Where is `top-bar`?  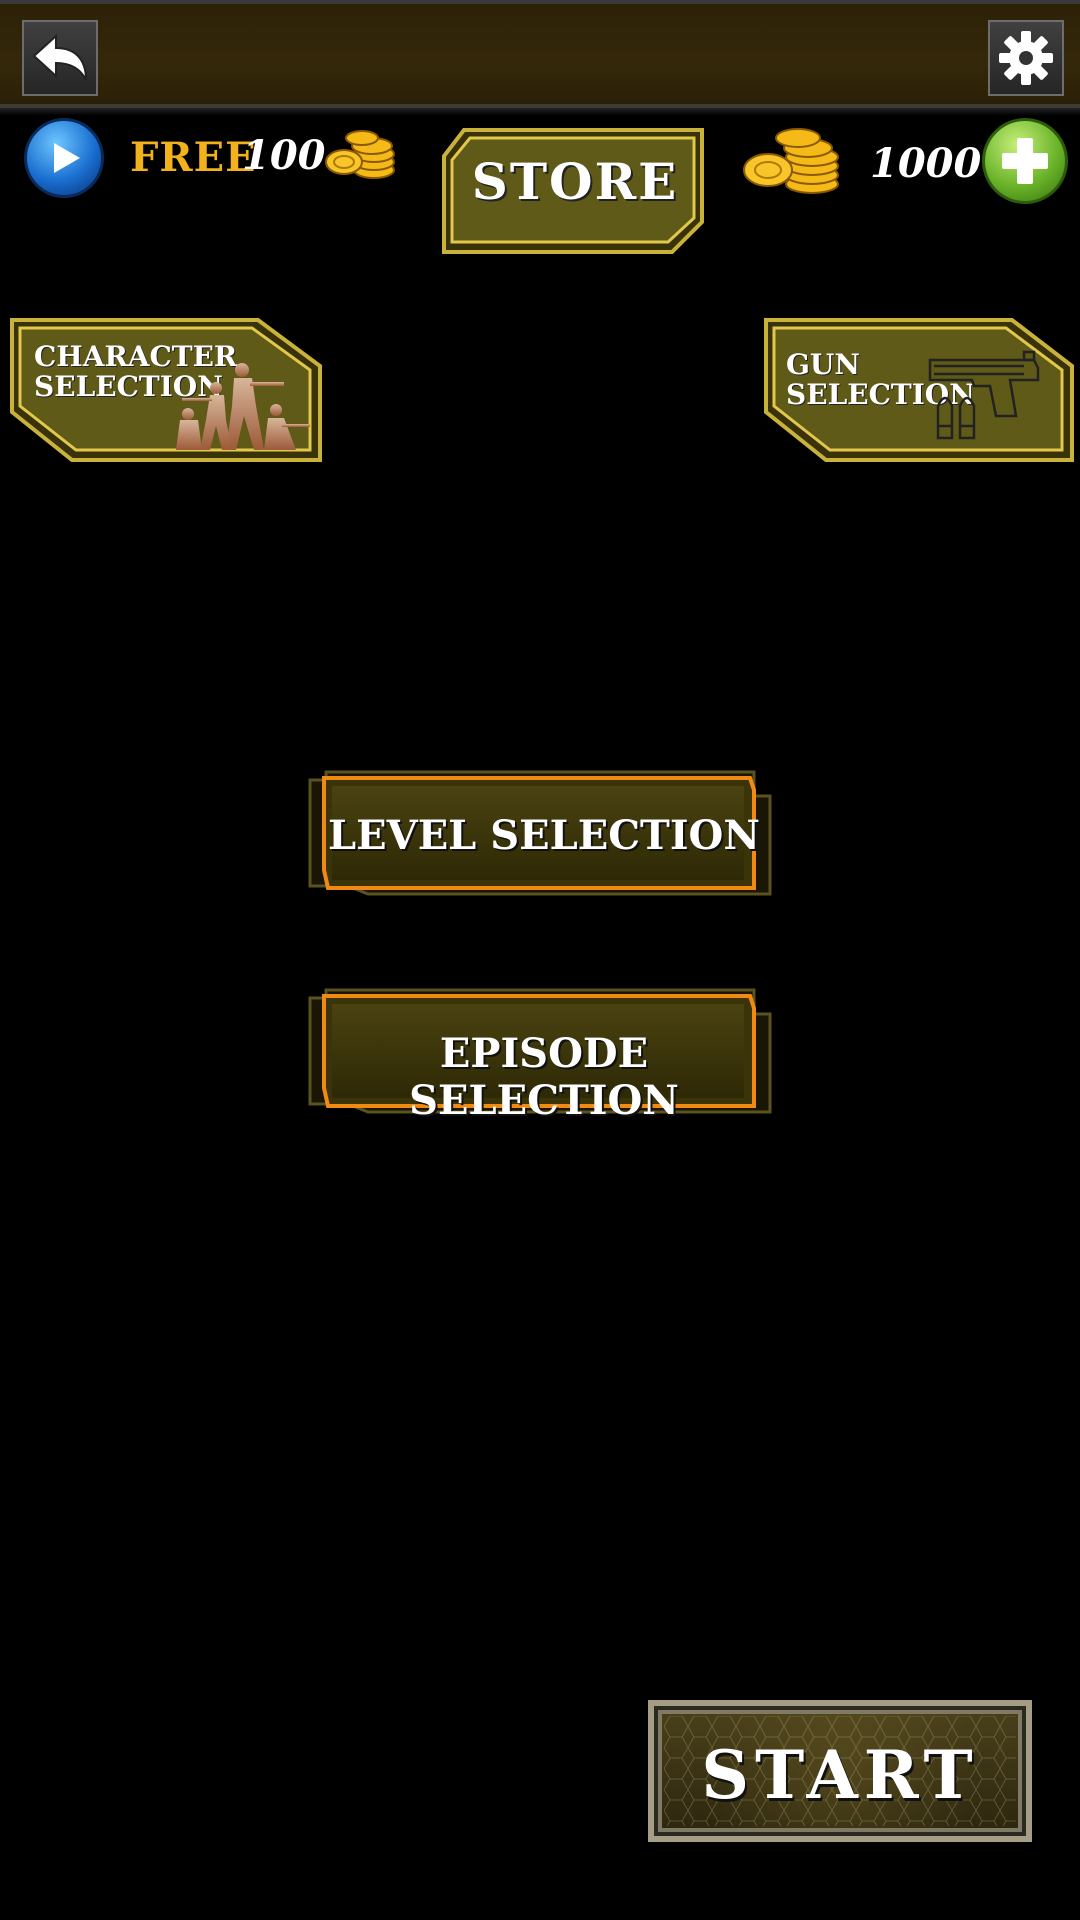 top-bar is located at coordinates (540, 58).